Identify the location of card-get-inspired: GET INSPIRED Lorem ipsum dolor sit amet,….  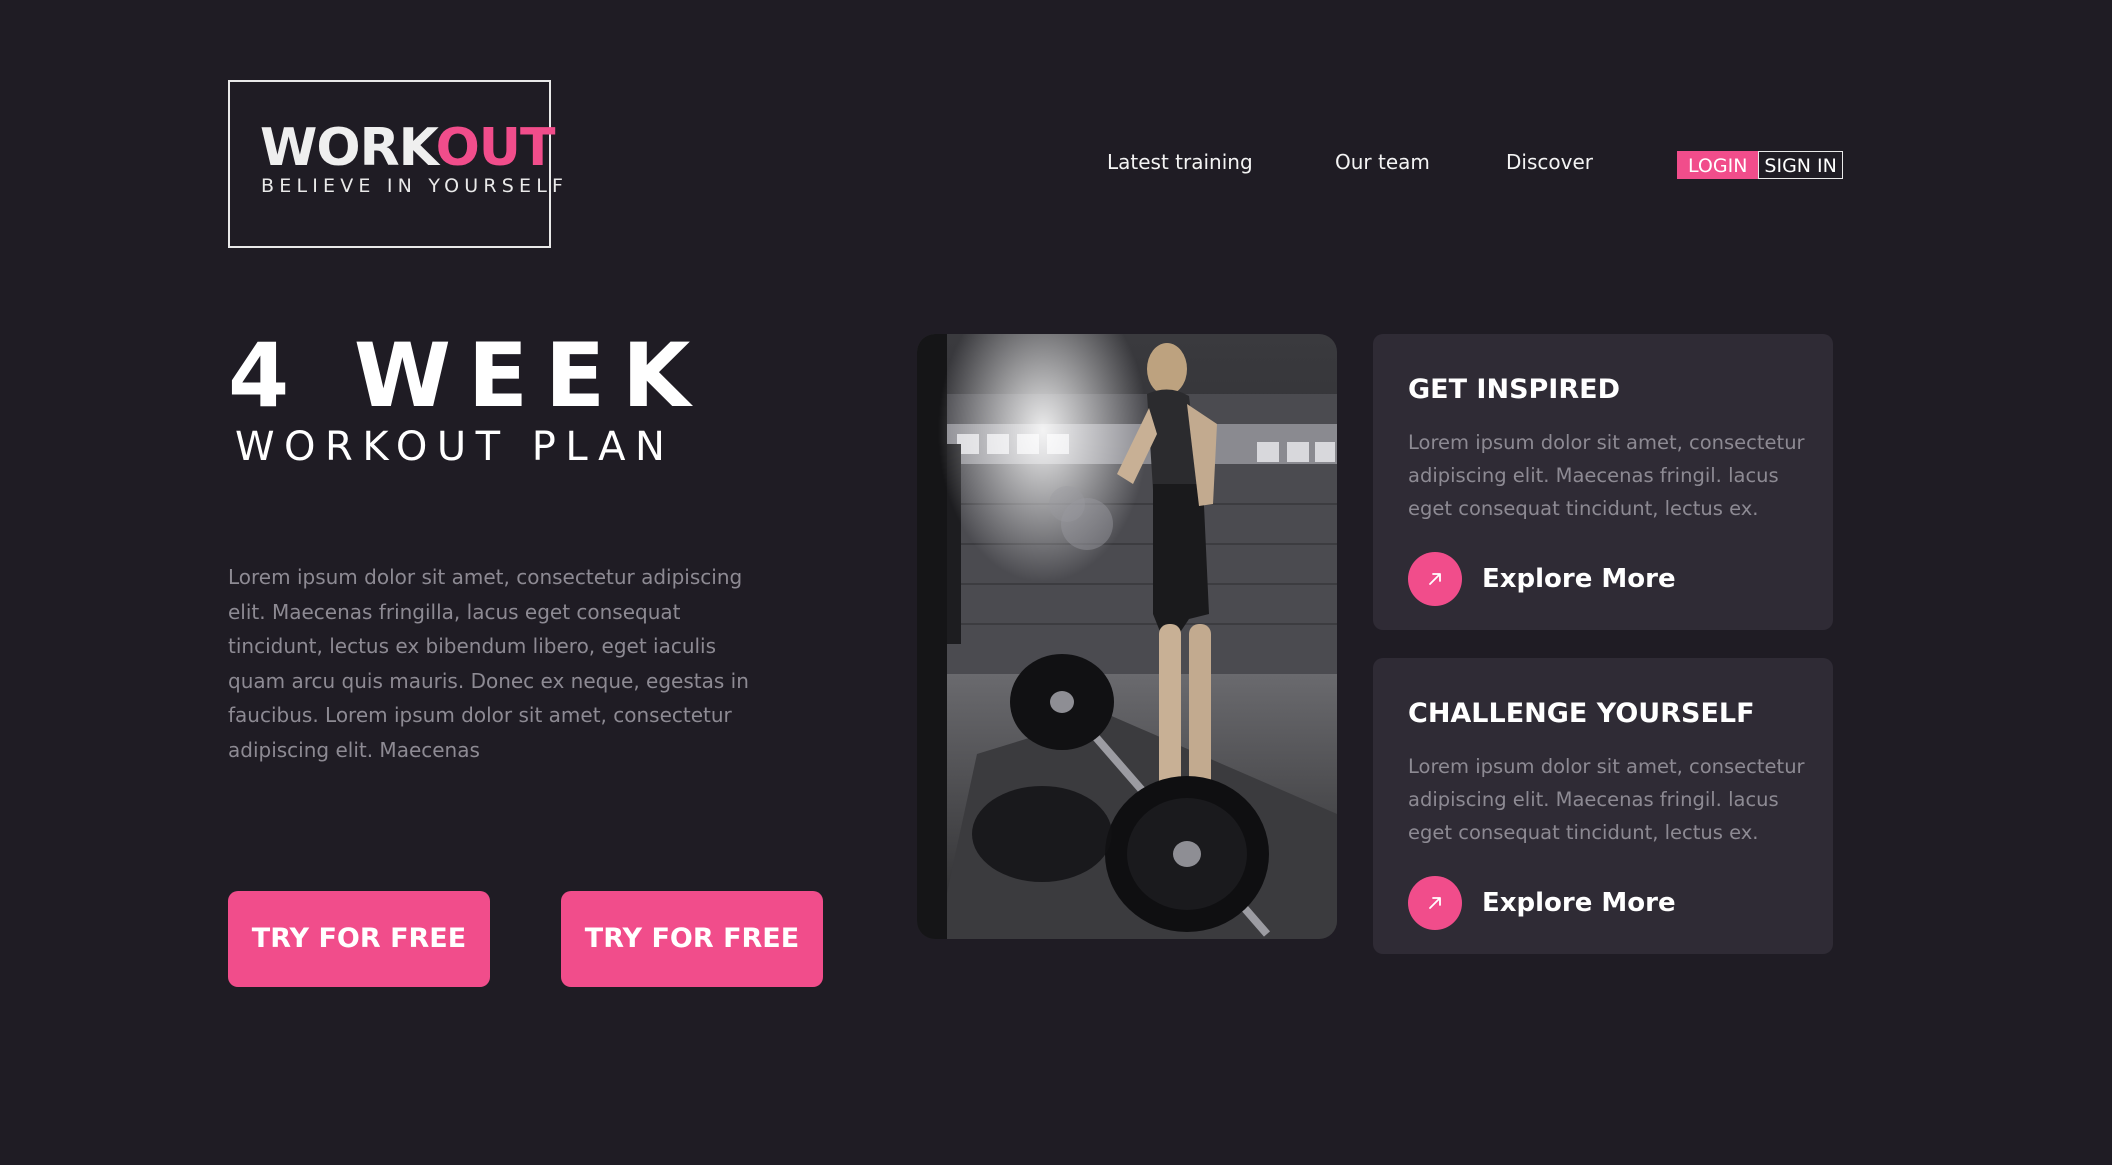
(1603, 482).